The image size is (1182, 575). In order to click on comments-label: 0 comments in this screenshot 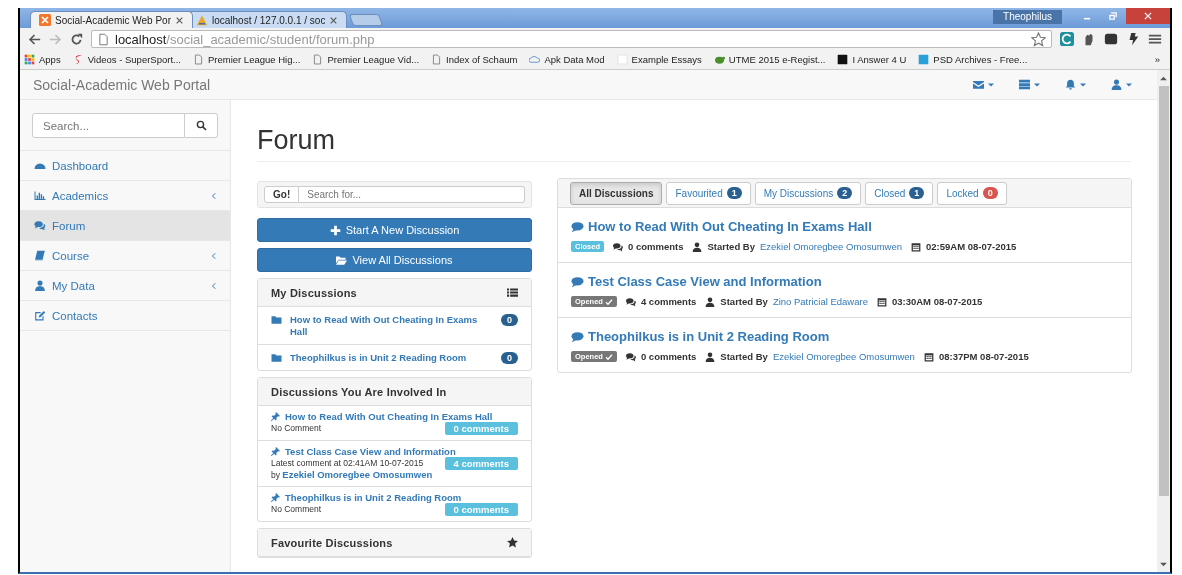, I will do `click(481, 428)`.